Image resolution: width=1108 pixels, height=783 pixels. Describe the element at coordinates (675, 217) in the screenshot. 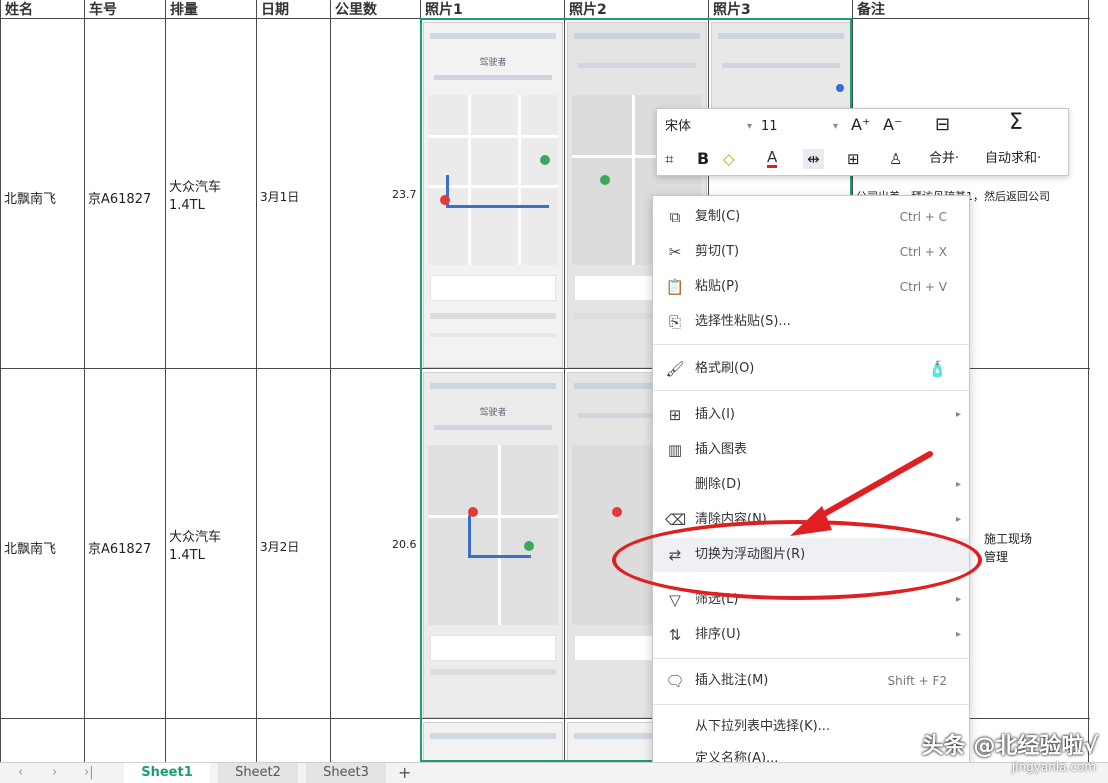

I see `copy-icon: ⧉` at that location.